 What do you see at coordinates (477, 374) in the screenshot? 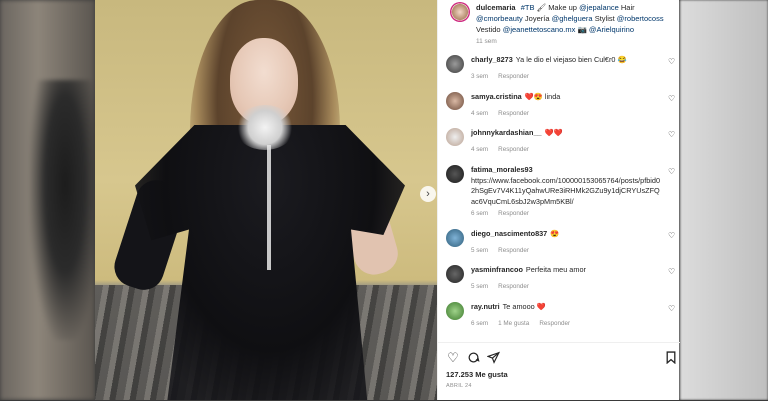
I see `likes-count: 127.253 Me gusta` at bounding box center [477, 374].